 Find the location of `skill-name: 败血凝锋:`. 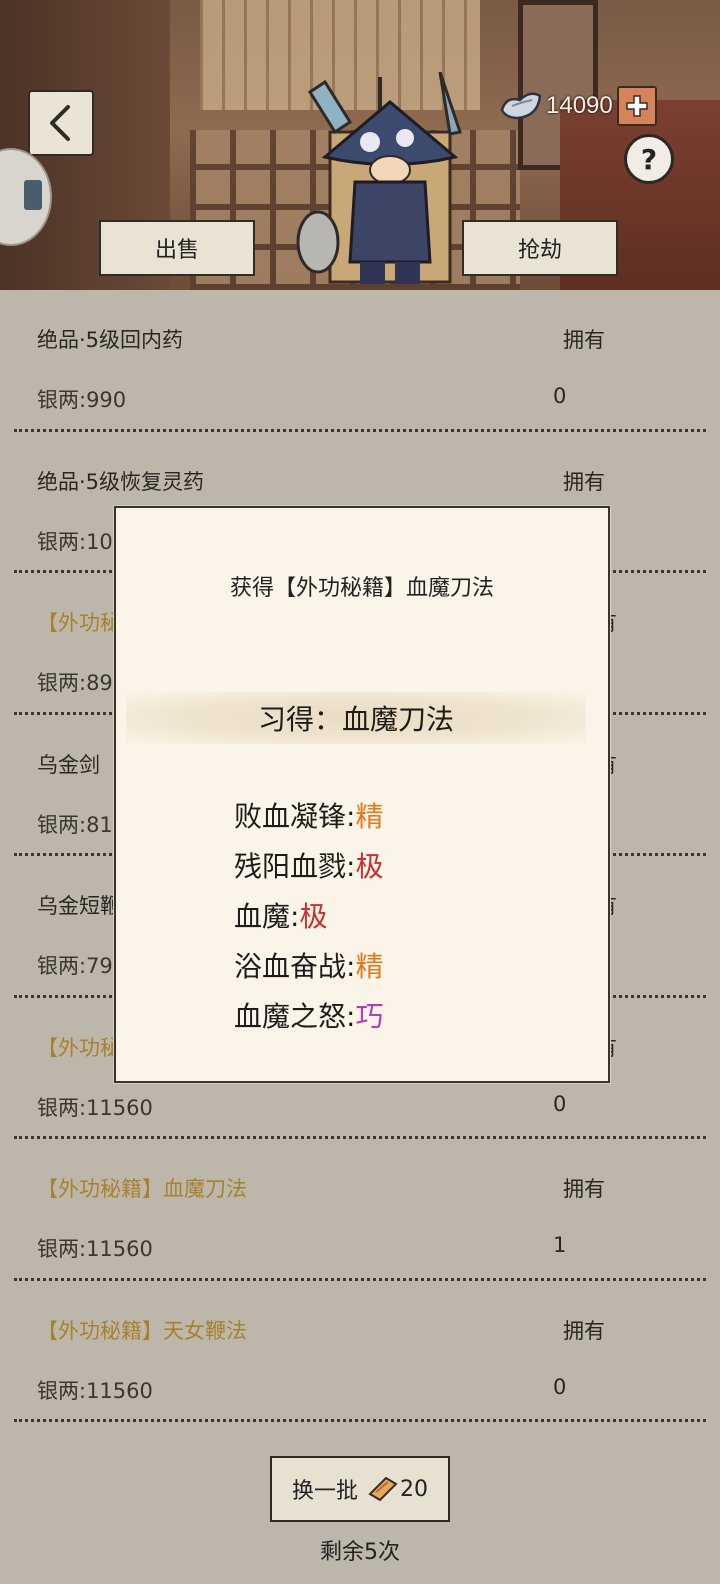

skill-name: 败血凝锋: is located at coordinates (295, 816).